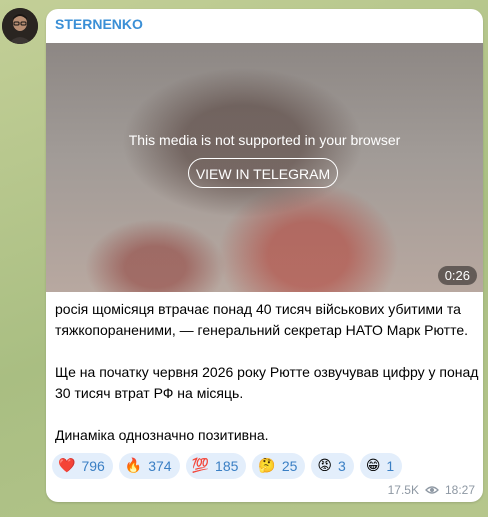 The image size is (488, 517). I want to click on message-paragraph: Динаміка однозначно позитивна., so click(162, 435).